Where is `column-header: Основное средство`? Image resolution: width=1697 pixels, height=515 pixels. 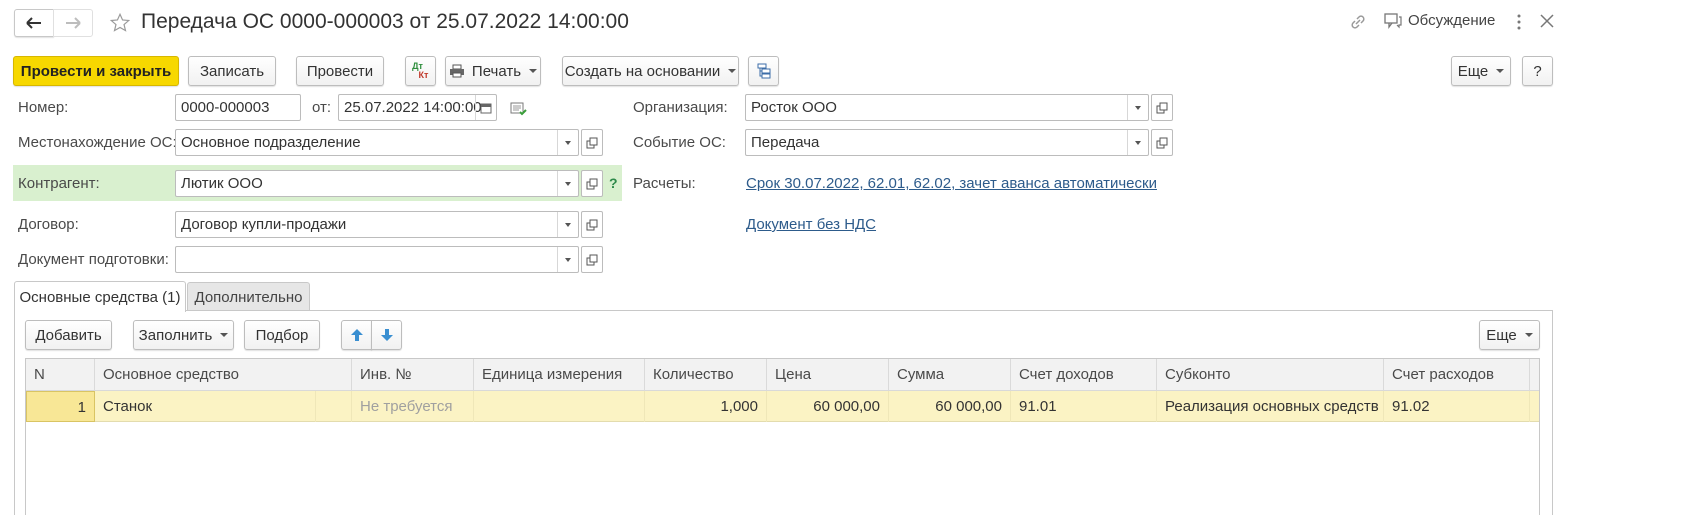
column-header: Основное средство is located at coordinates (223, 375).